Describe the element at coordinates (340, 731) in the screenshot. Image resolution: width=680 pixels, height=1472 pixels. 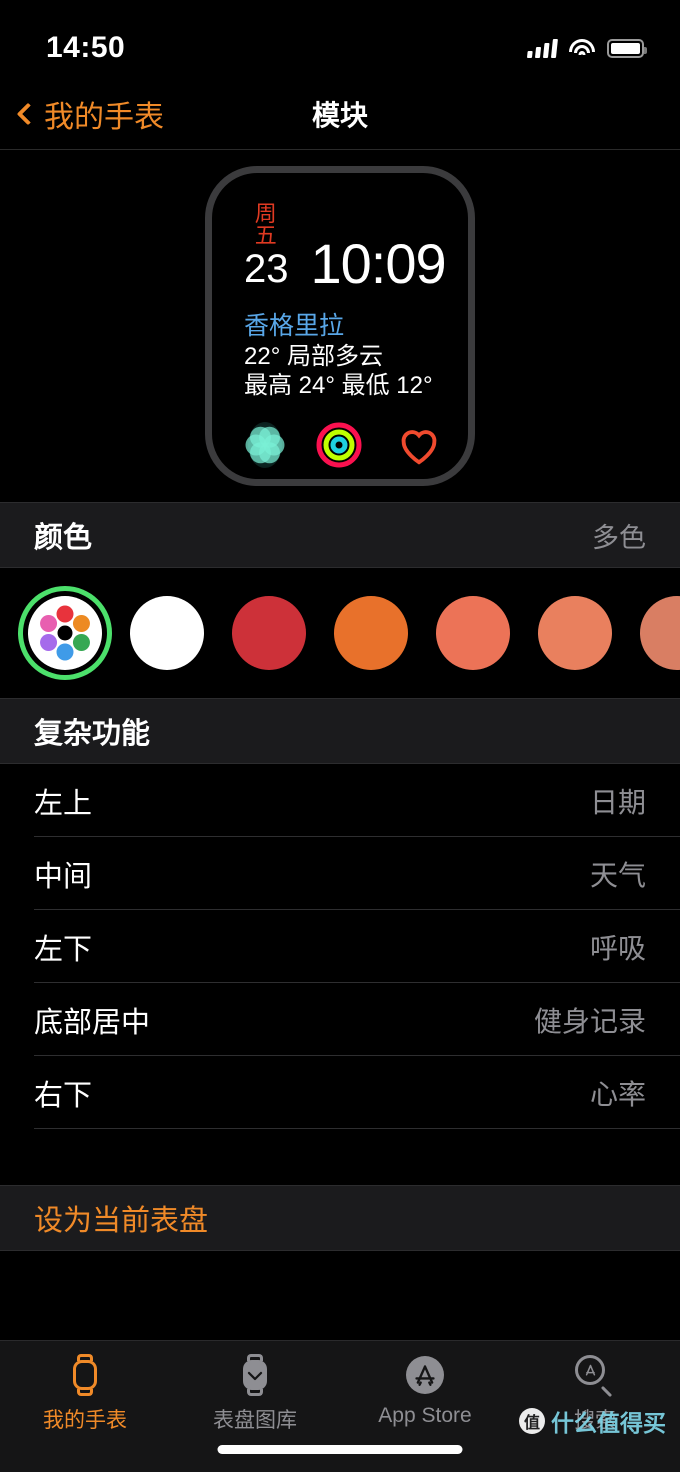
I see `complication-section-header: 复杂功能` at that location.